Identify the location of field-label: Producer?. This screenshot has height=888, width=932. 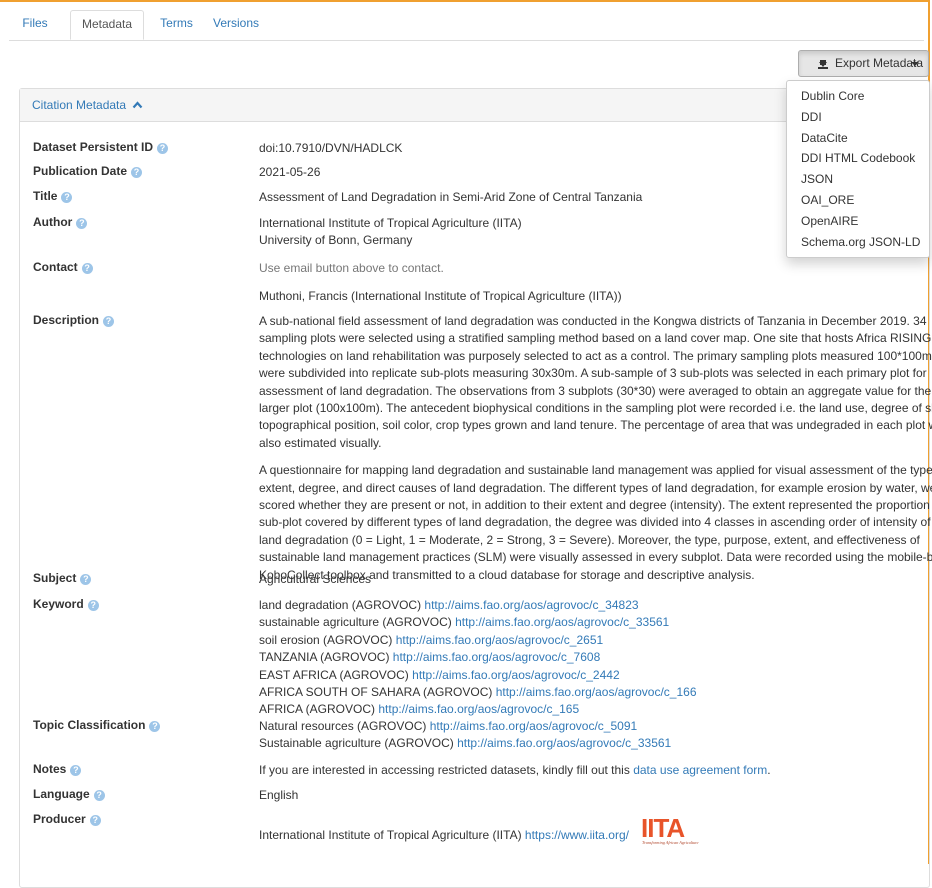
(67, 819).